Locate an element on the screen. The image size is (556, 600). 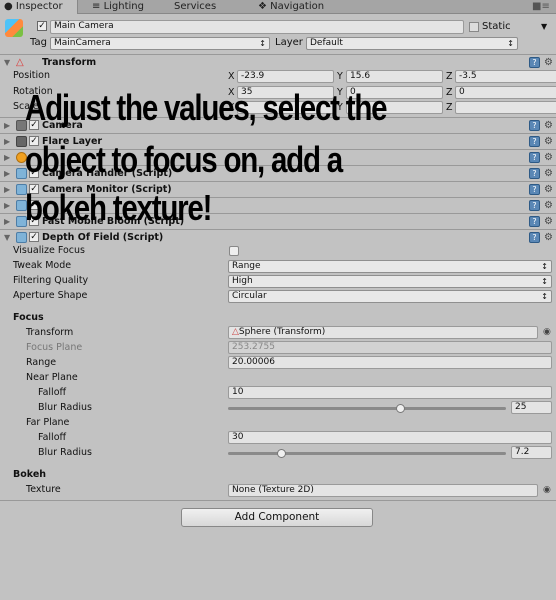
overlay-caption-line: bokeh texture! is located at coordinates (118, 207).